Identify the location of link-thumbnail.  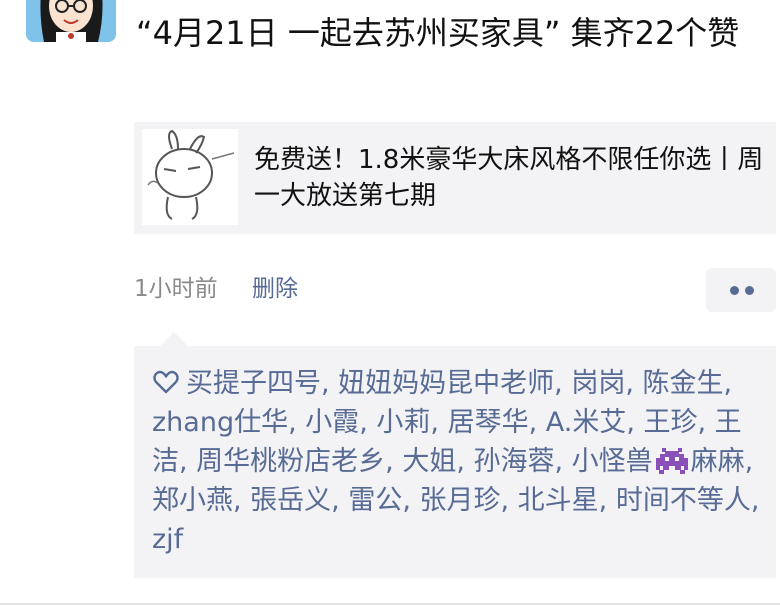
(190, 177).